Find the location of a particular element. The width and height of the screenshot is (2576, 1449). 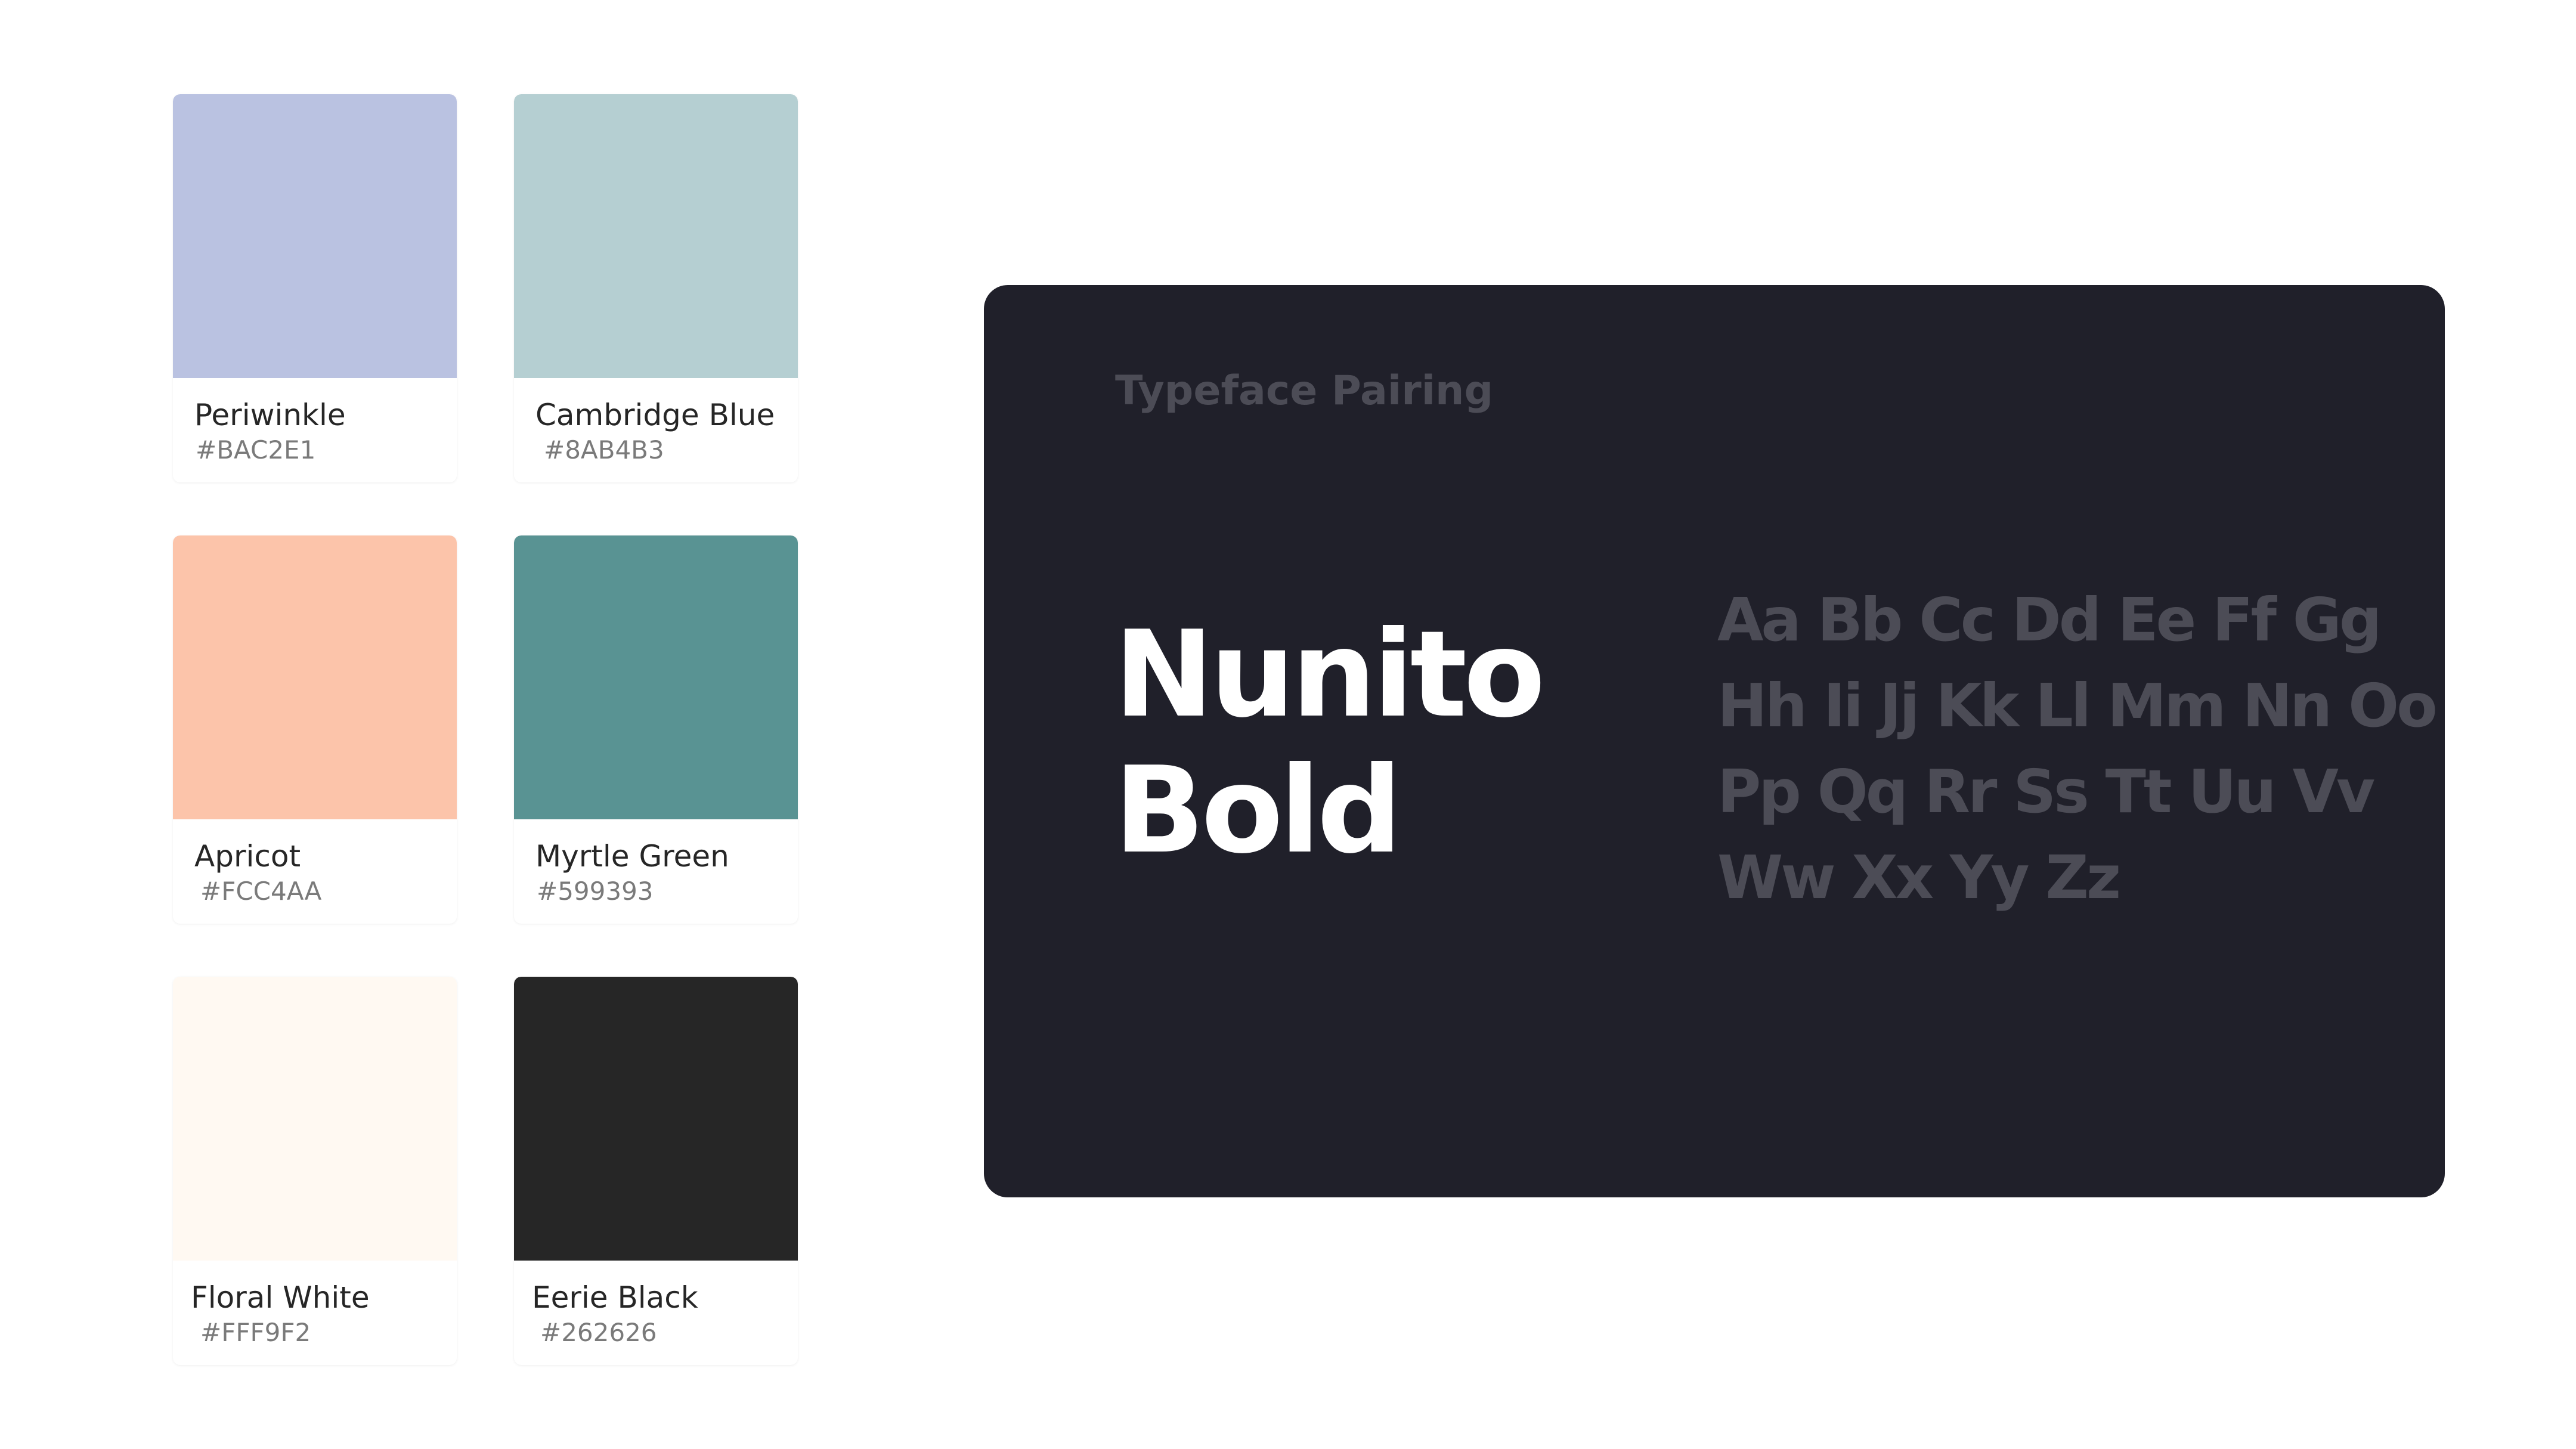

swatch-name: Cambridge Blue is located at coordinates (655, 415).